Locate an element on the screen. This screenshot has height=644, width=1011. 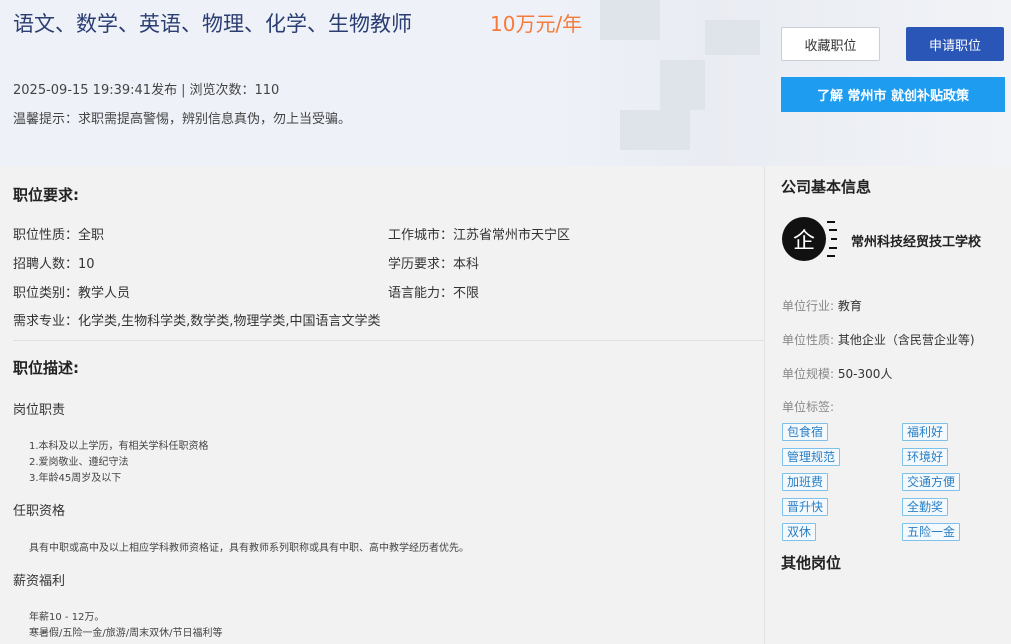
benefit-title: 薪资福利 is located at coordinates (39, 581).